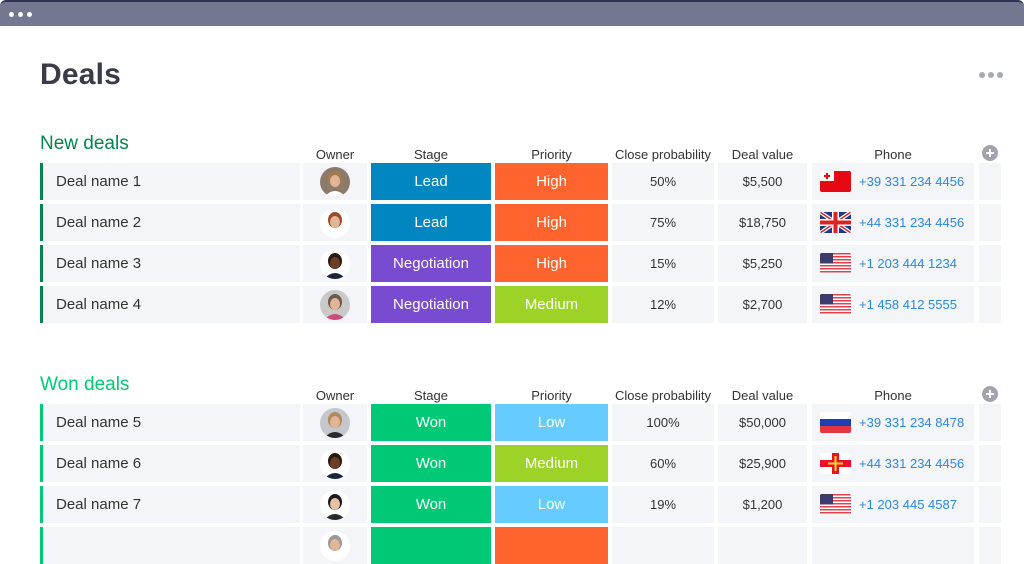 The width and height of the screenshot is (1024, 564). I want to click on avatar-woman-red-hair, so click(335, 222).